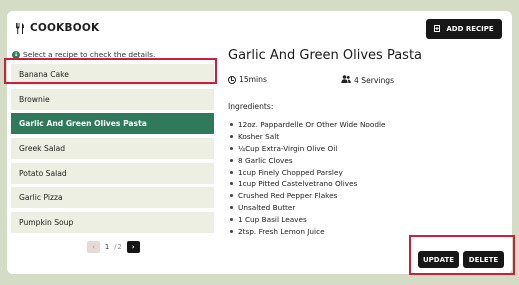  What do you see at coordinates (307, 196) in the screenshot?
I see `ingredient-item: Crushed Red Pepper Flakes` at bounding box center [307, 196].